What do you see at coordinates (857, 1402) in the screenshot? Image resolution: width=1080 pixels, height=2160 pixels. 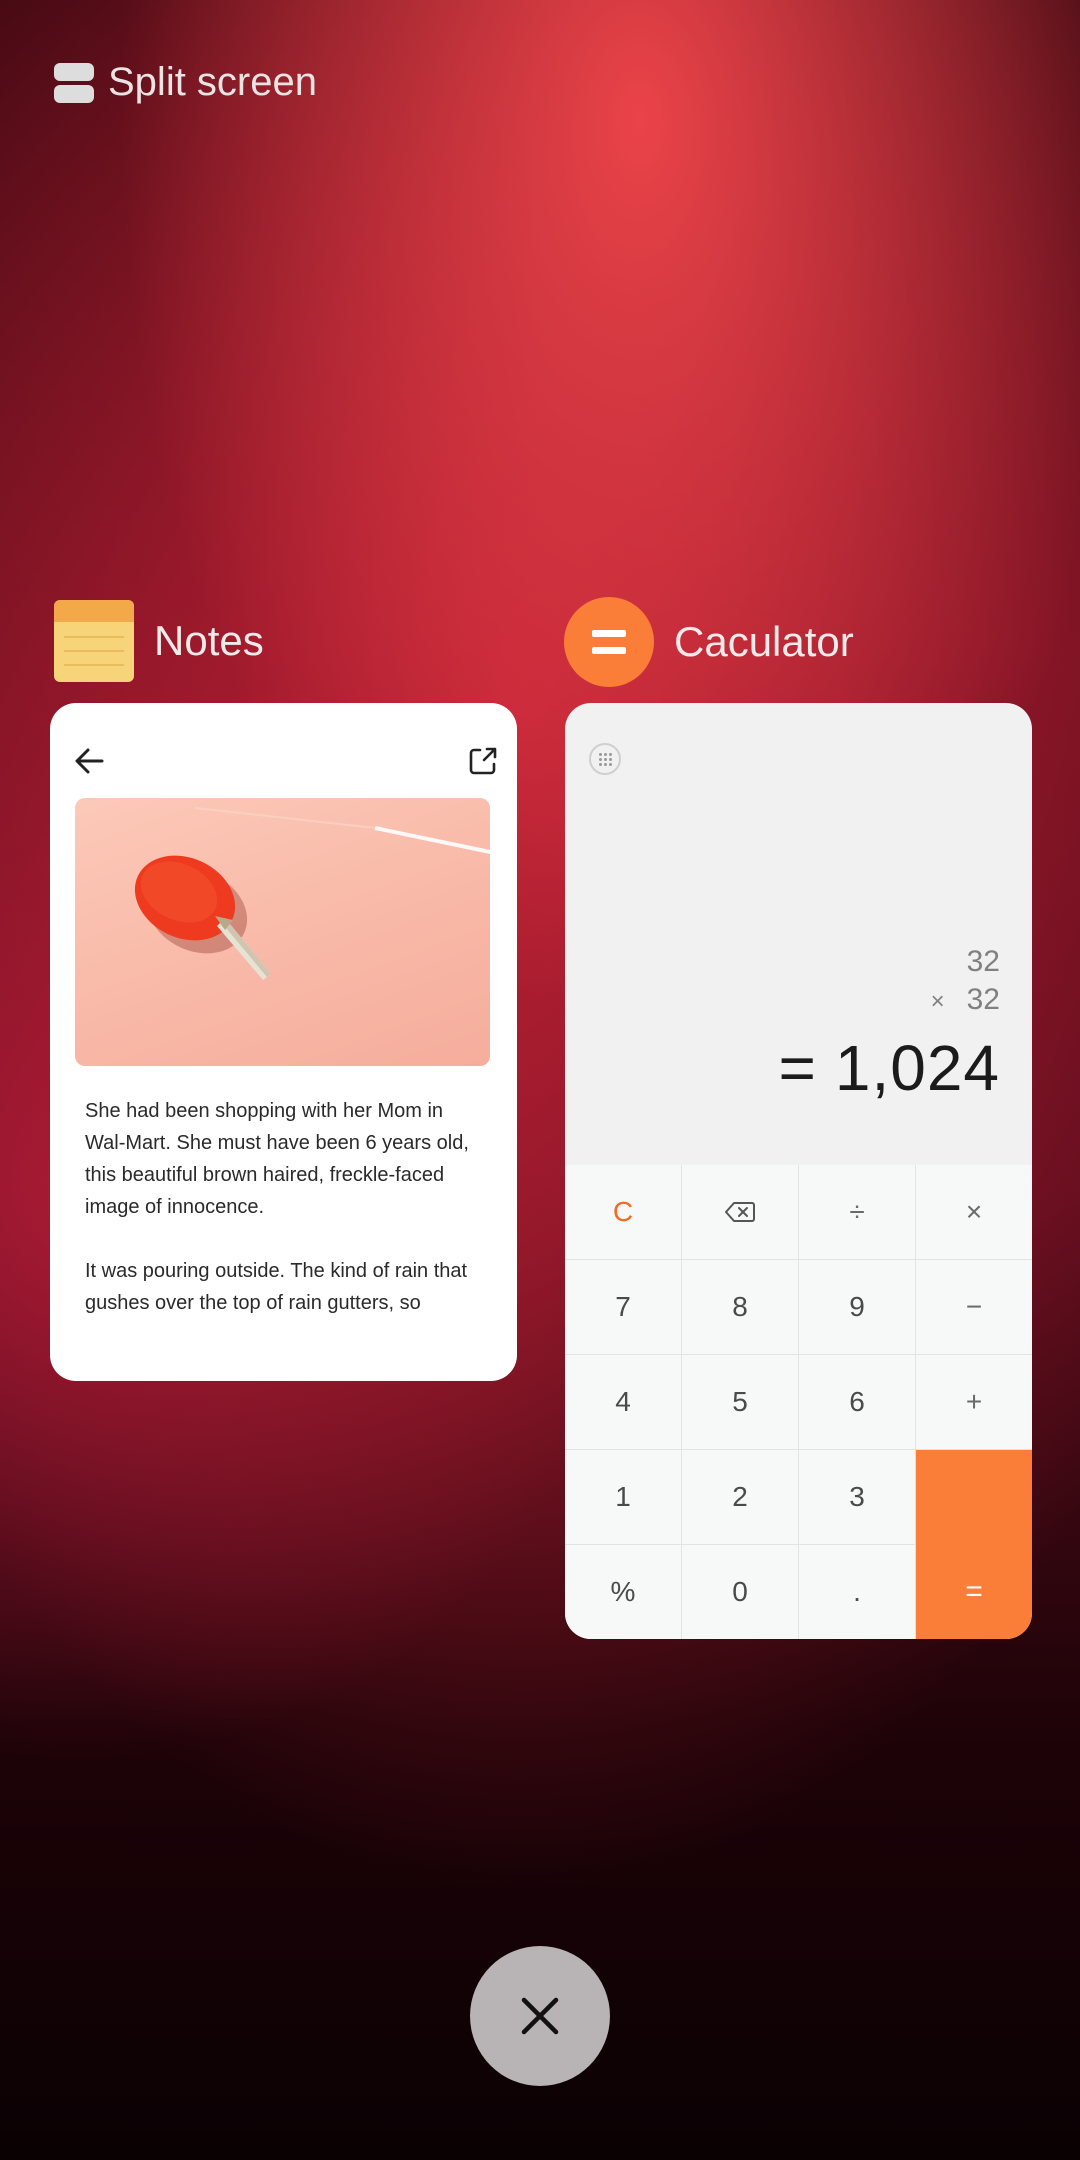 I see `key-6: 6` at bounding box center [857, 1402].